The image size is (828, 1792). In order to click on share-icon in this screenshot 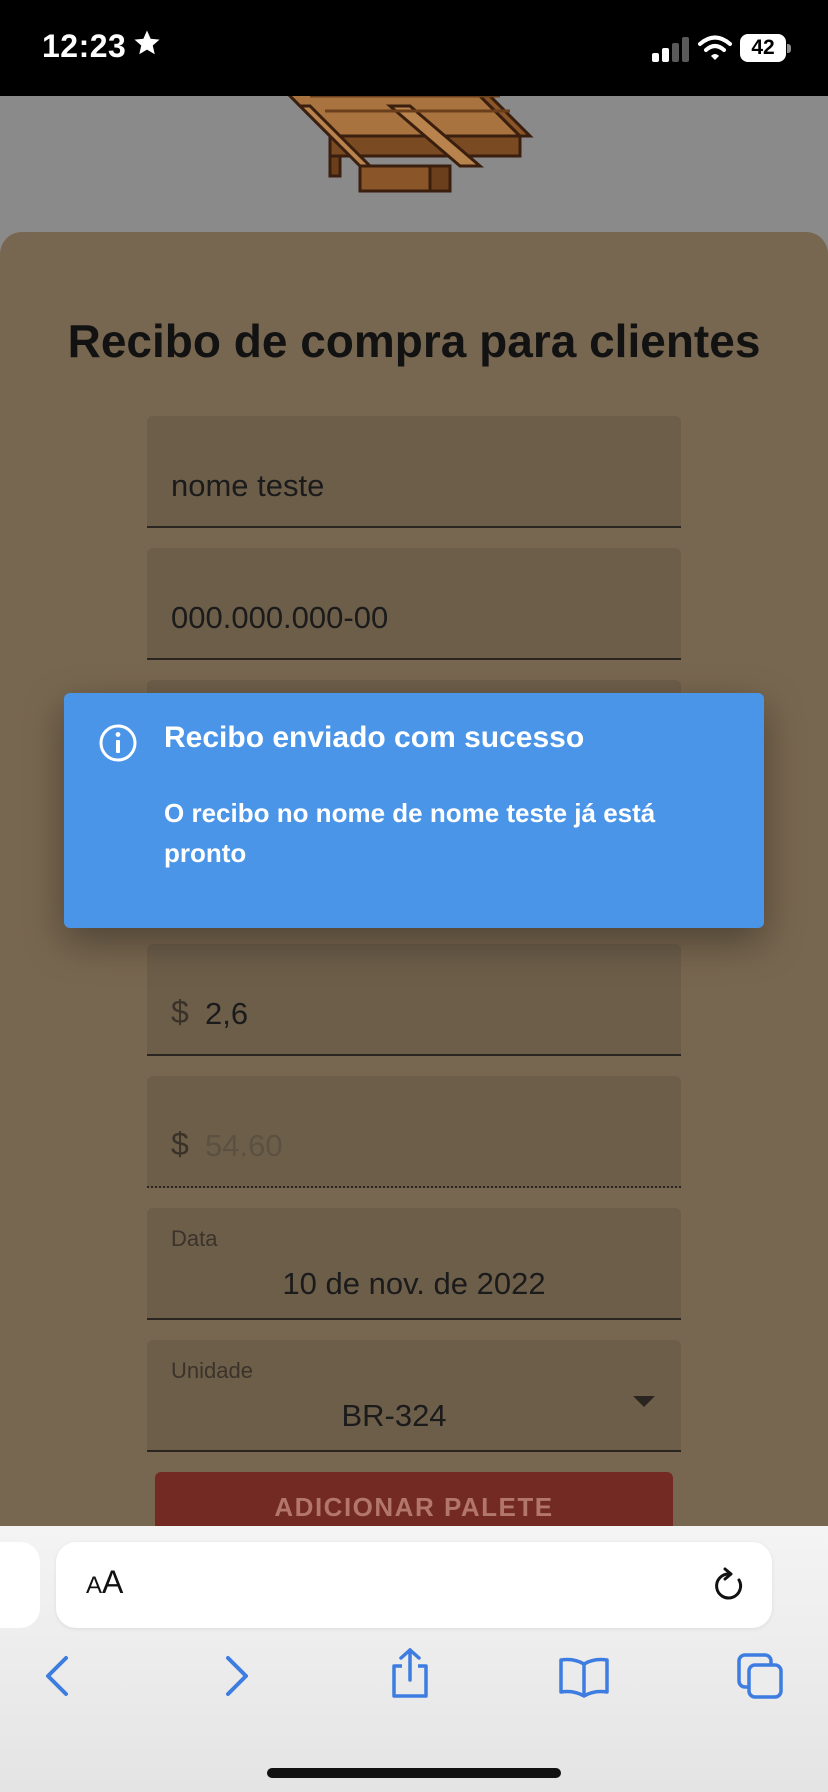, I will do `click(410, 1675)`.